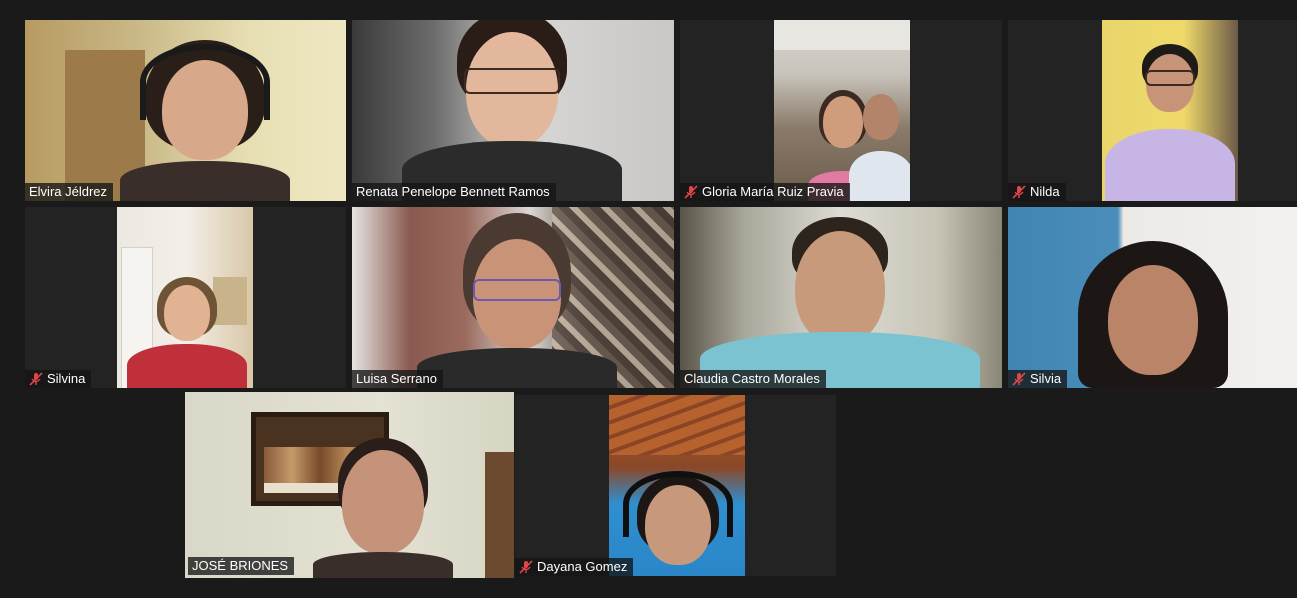 Image resolution: width=1297 pixels, height=598 pixels. I want to click on participant-tile: Luisa Serrano, so click(513, 297).